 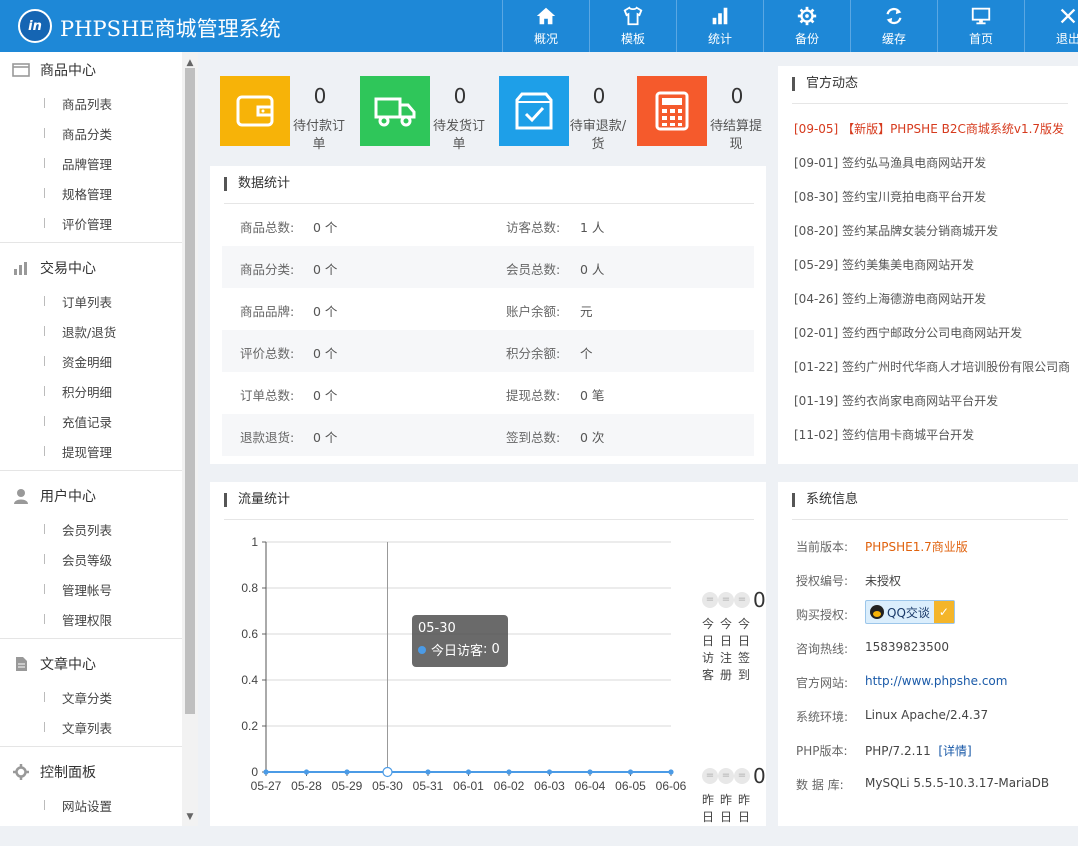 What do you see at coordinates (893, 26) in the screenshot?
I see `nav-cache: 缓存` at bounding box center [893, 26].